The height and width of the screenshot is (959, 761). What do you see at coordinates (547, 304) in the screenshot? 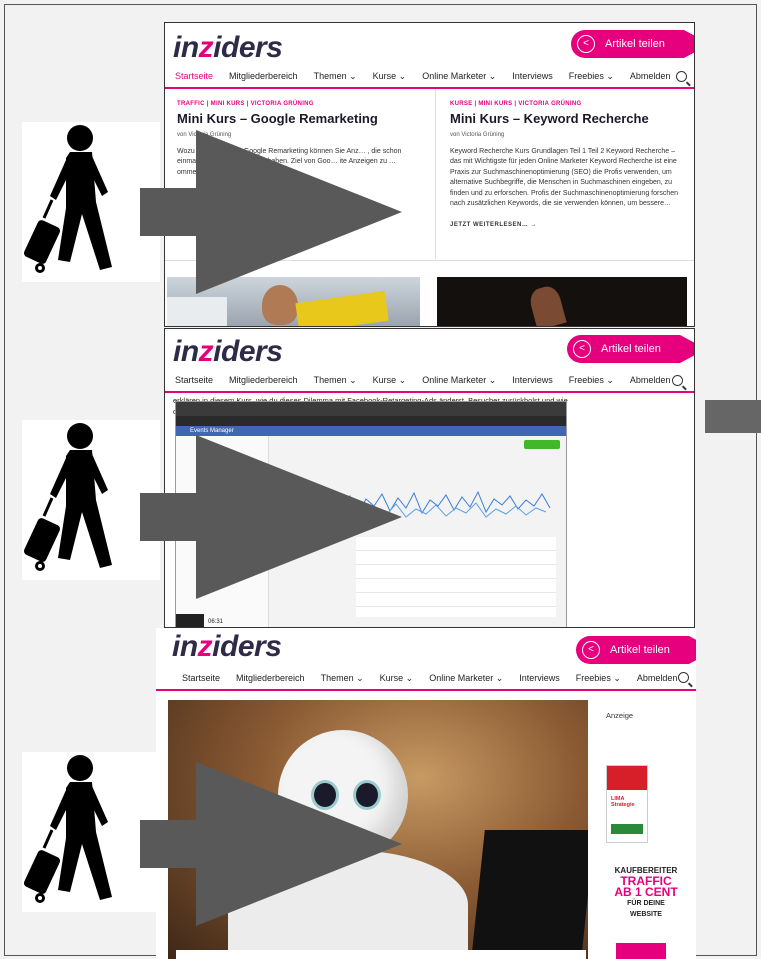
I see `finger-shape` at bounding box center [547, 304].